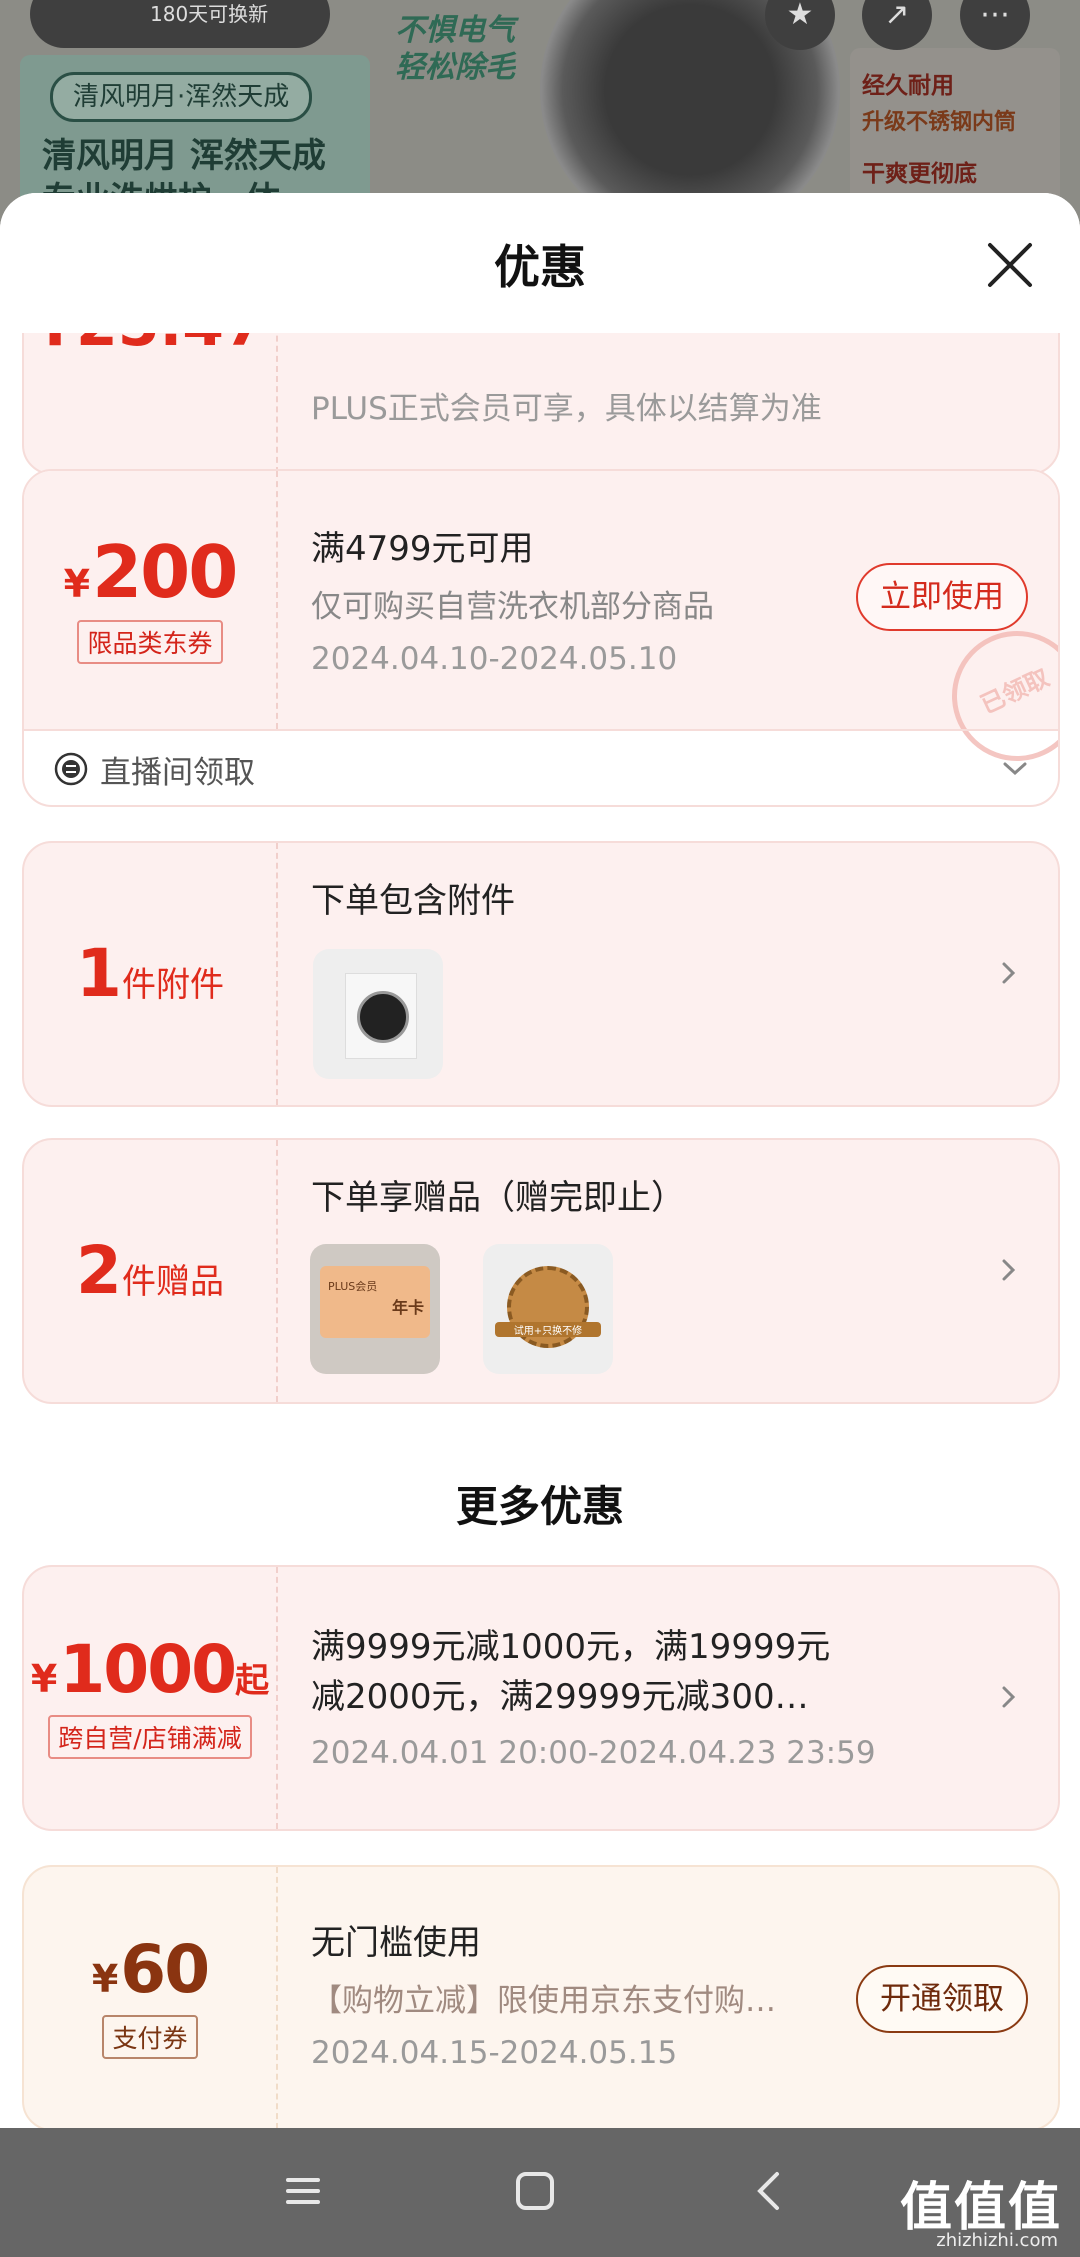 This screenshot has width=1080, height=2257. I want to click on gift-card: 2 件赠品 下单享赠品（赠完即止） PLUS会员 年卡 试用+只换不修, so click(541, 1271).